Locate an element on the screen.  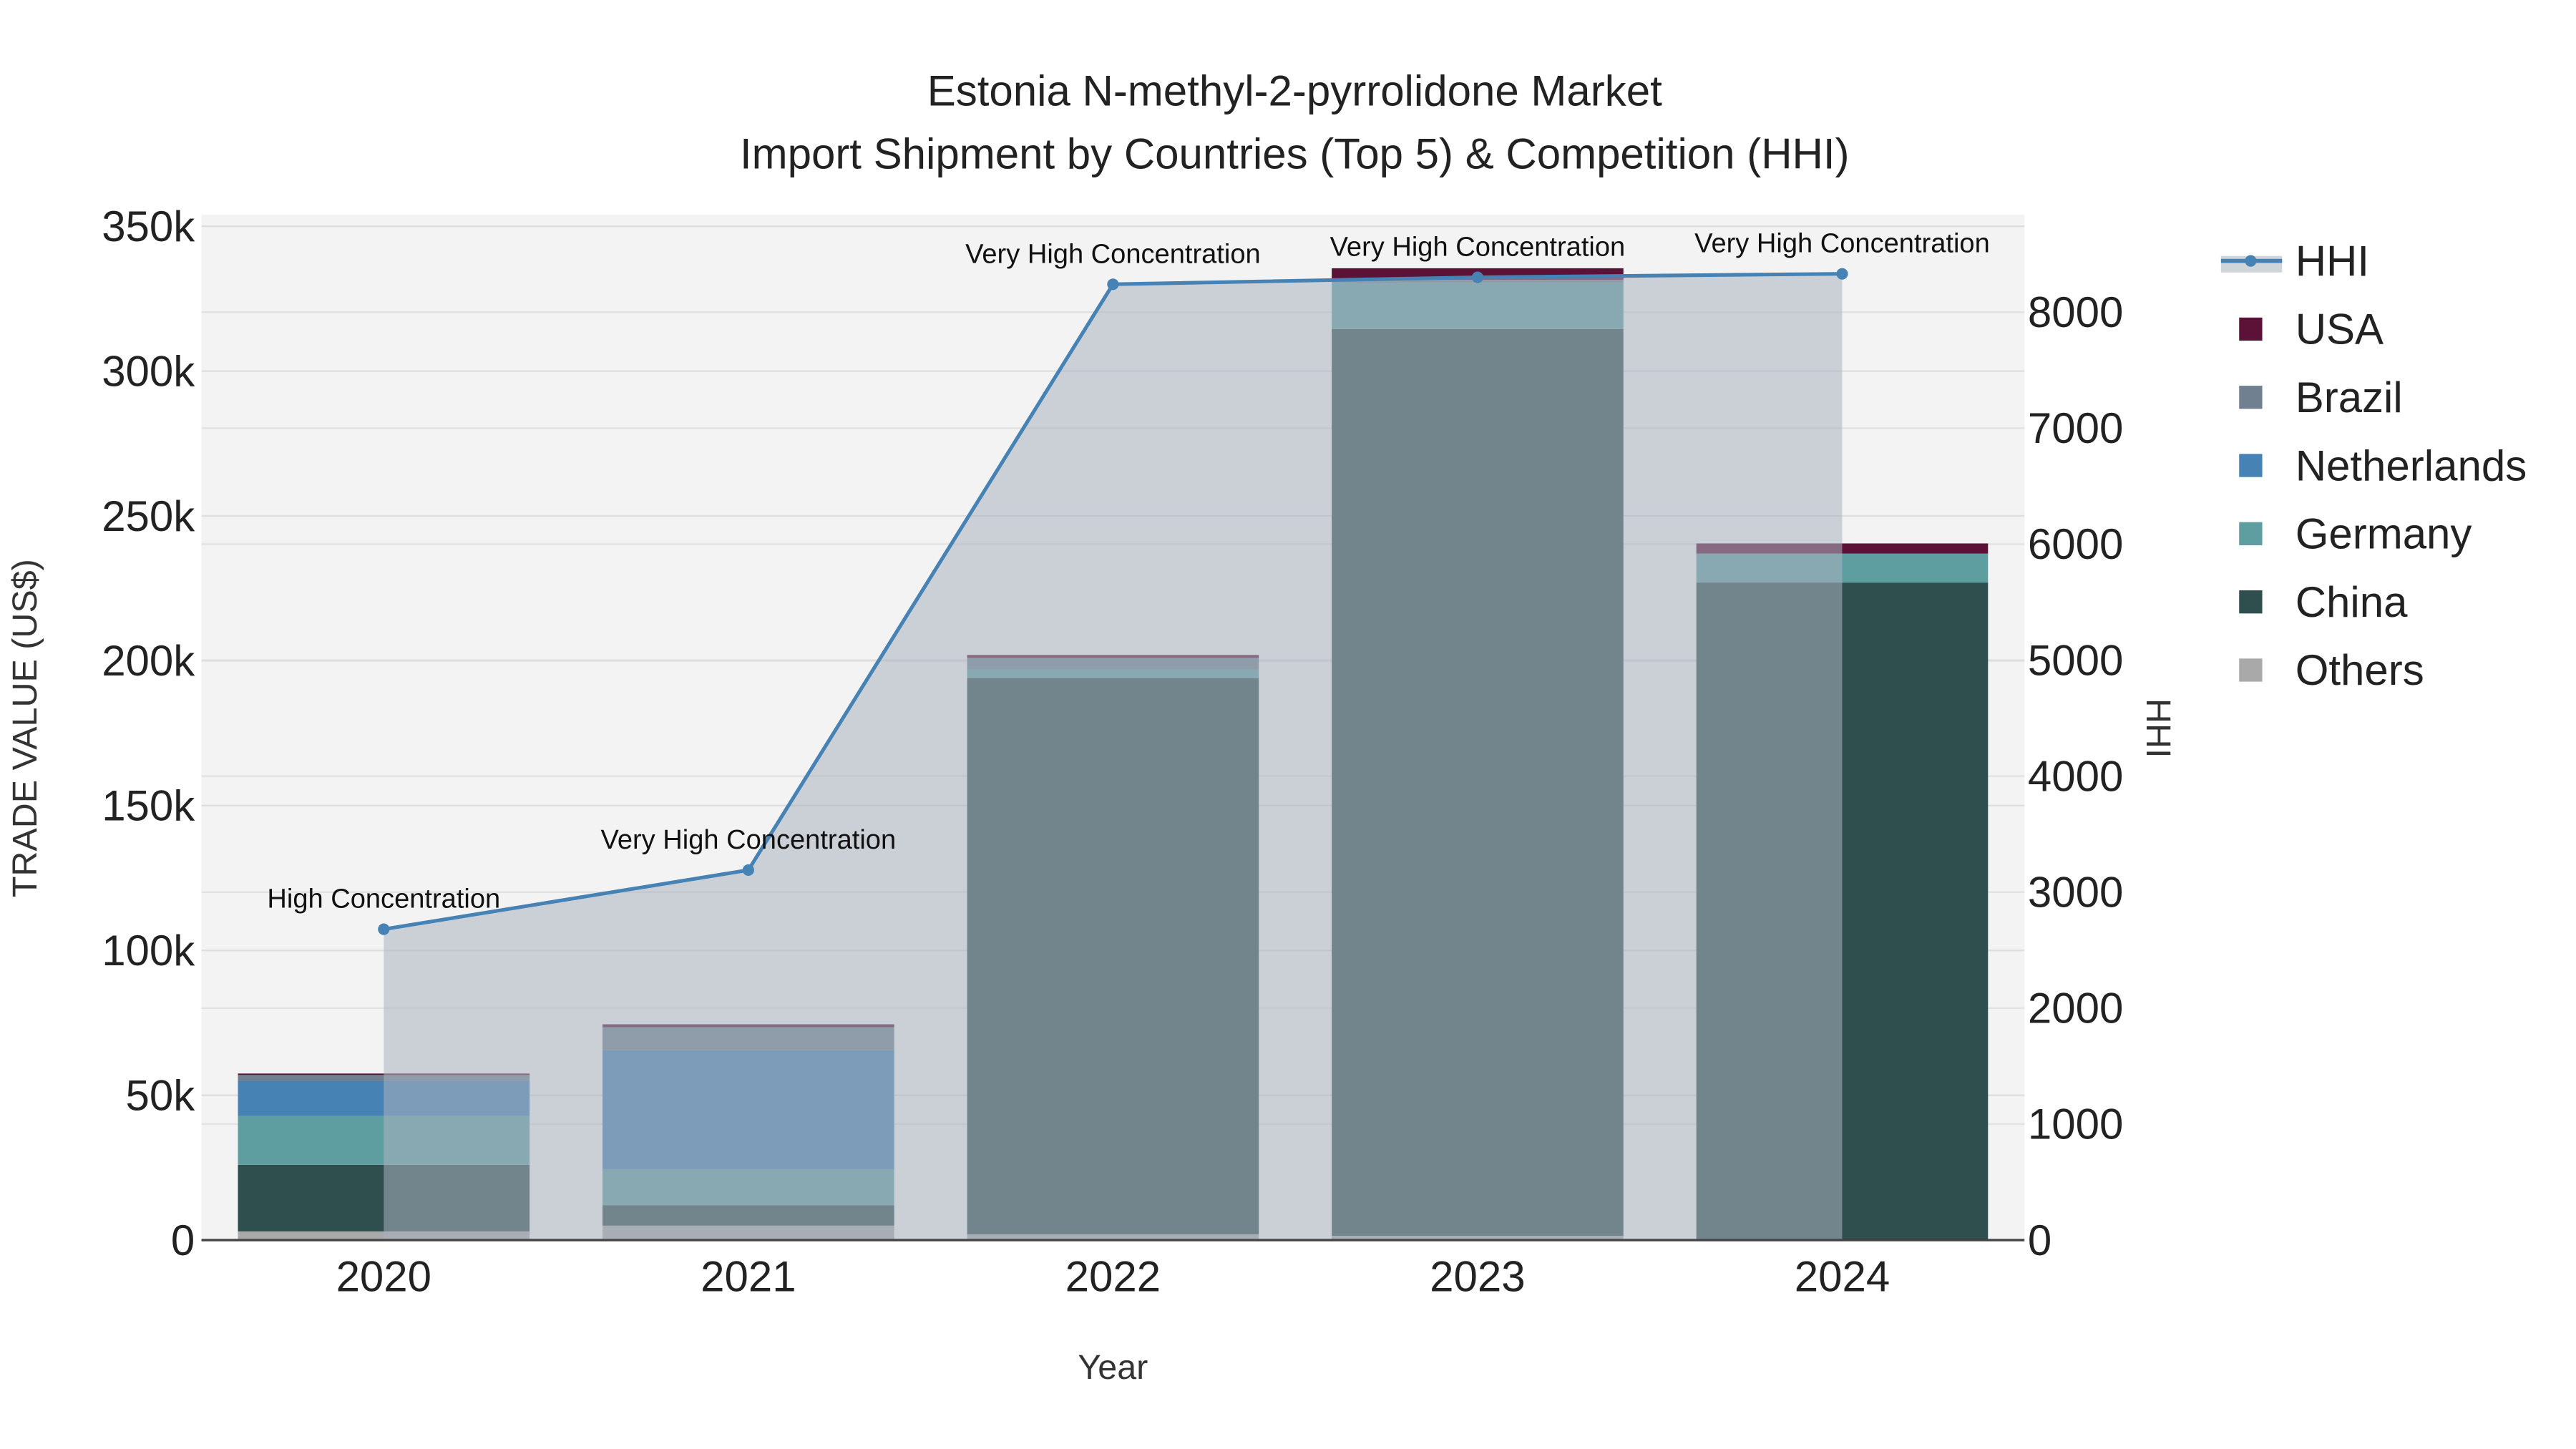
hhi-point-2020 is located at coordinates (384, 929).